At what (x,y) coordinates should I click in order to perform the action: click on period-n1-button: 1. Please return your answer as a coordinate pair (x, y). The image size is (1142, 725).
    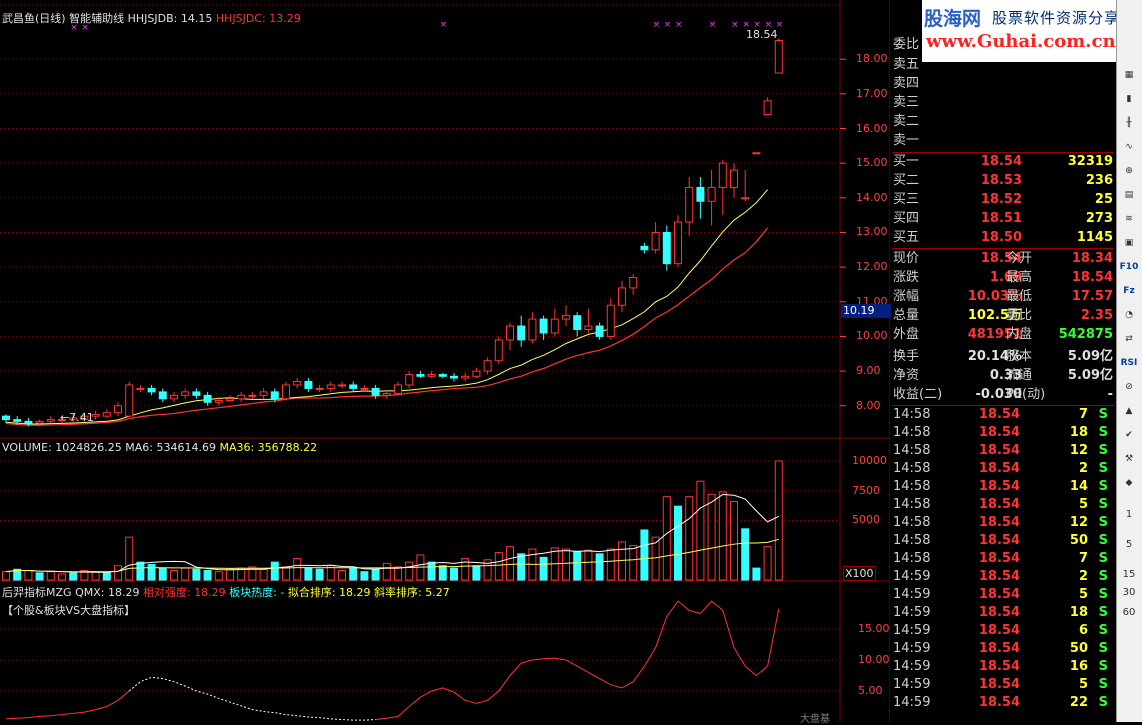
    Looking at the image, I should click on (1129, 515).